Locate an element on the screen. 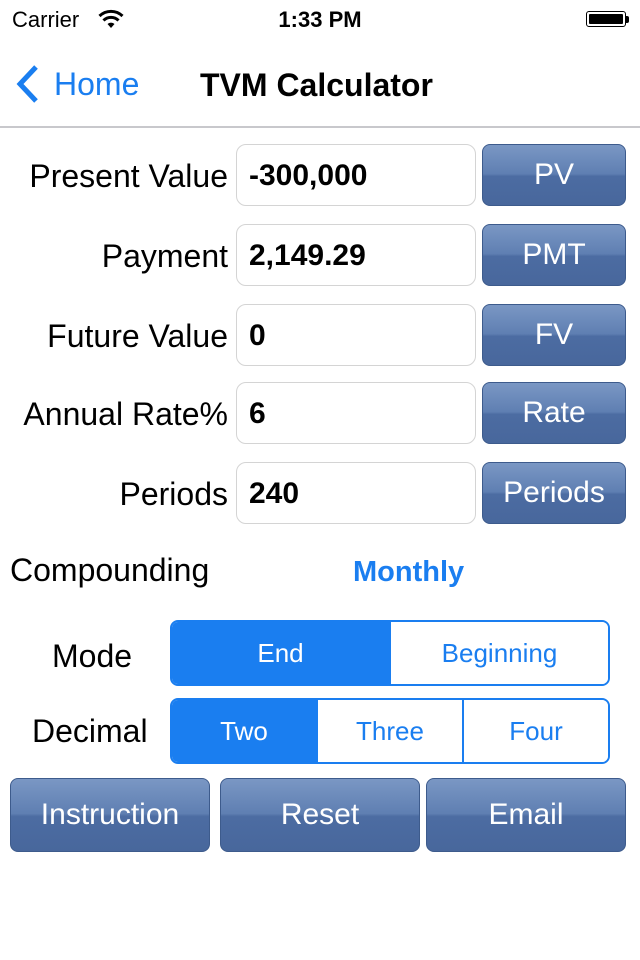 This screenshot has height=960, width=640. back-button: Home is located at coordinates (76, 84).